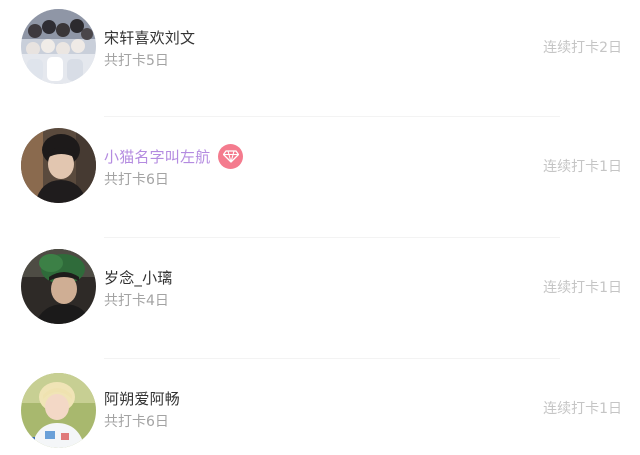  I want to click on streak-checkin-days: 连续打卡2日, so click(582, 48).